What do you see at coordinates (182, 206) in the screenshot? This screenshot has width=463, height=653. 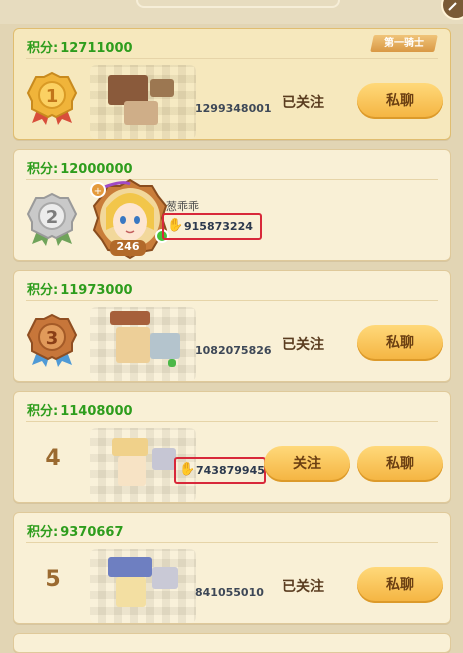 I see `user-name: 葱乖乖` at bounding box center [182, 206].